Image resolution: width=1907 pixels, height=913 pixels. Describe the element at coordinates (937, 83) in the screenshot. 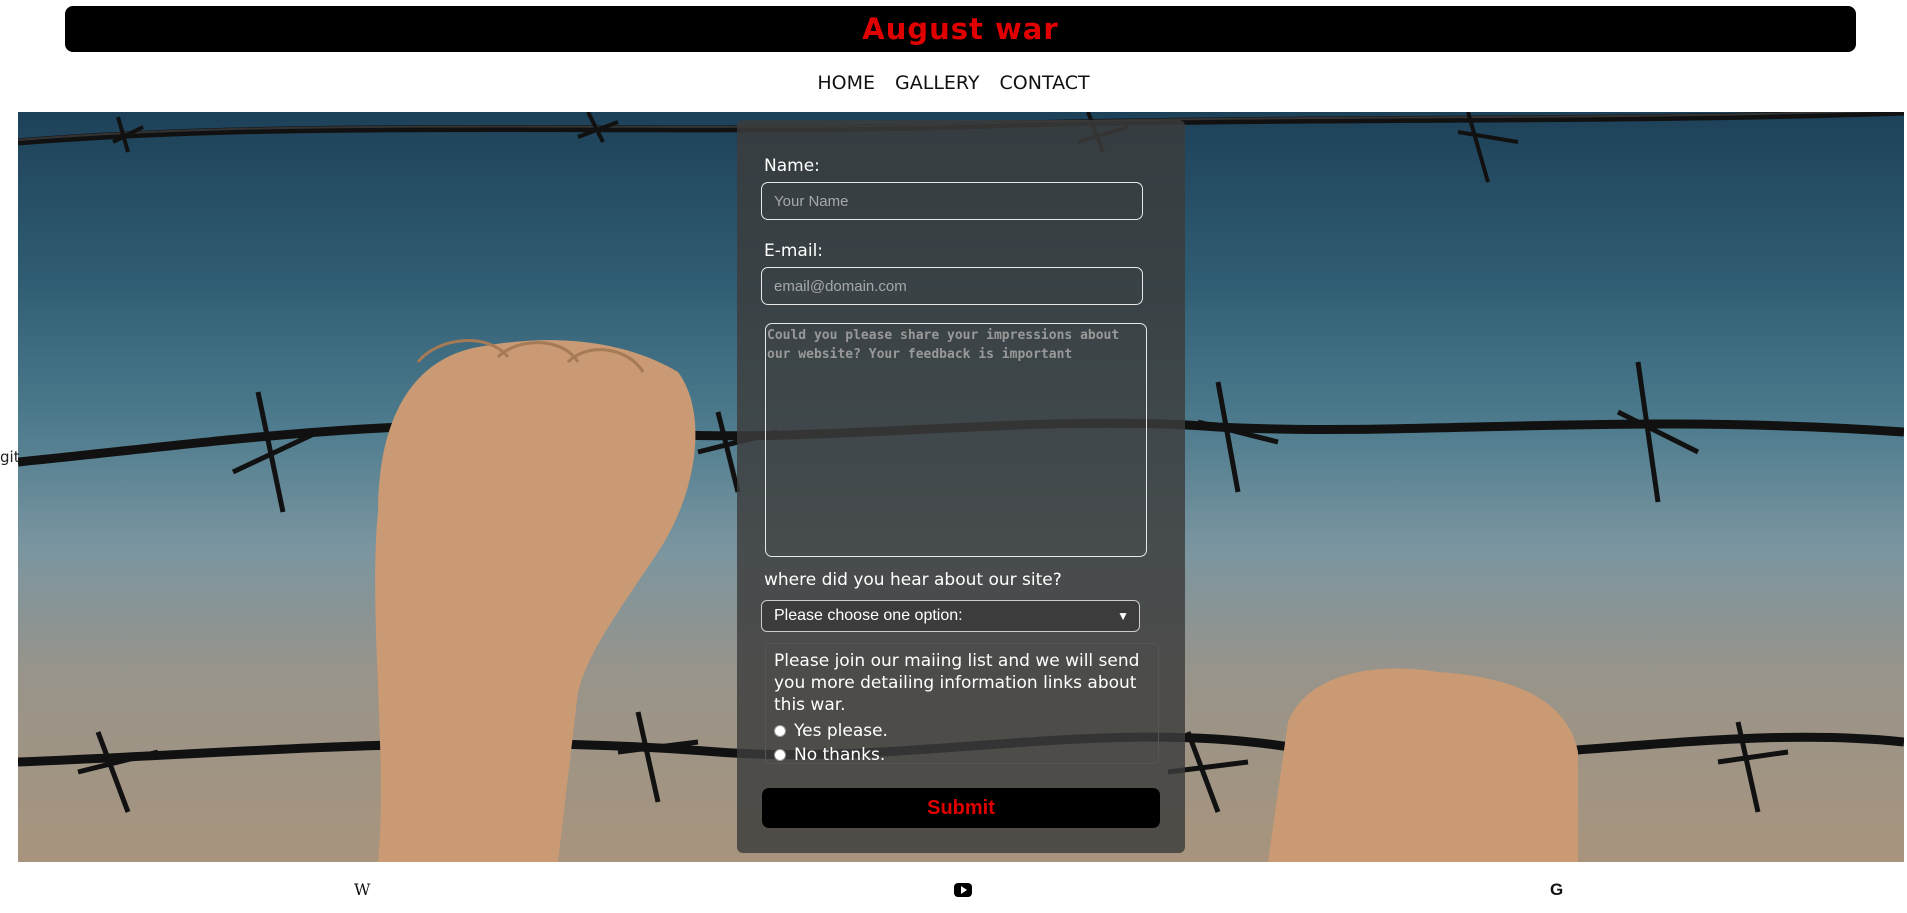

I see `nav-gallery-link: GALLERY` at that location.